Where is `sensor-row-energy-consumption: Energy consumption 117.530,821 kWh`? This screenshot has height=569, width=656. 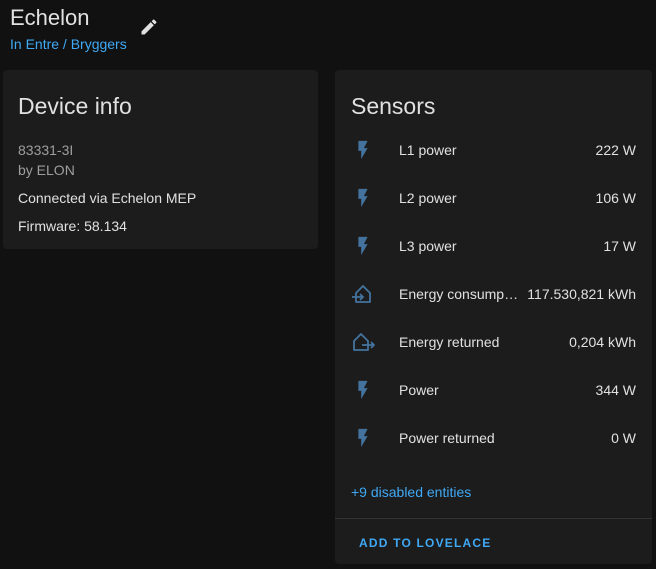
sensor-row-energy-consumption: Energy consumption 117.530,821 kWh is located at coordinates (493, 294).